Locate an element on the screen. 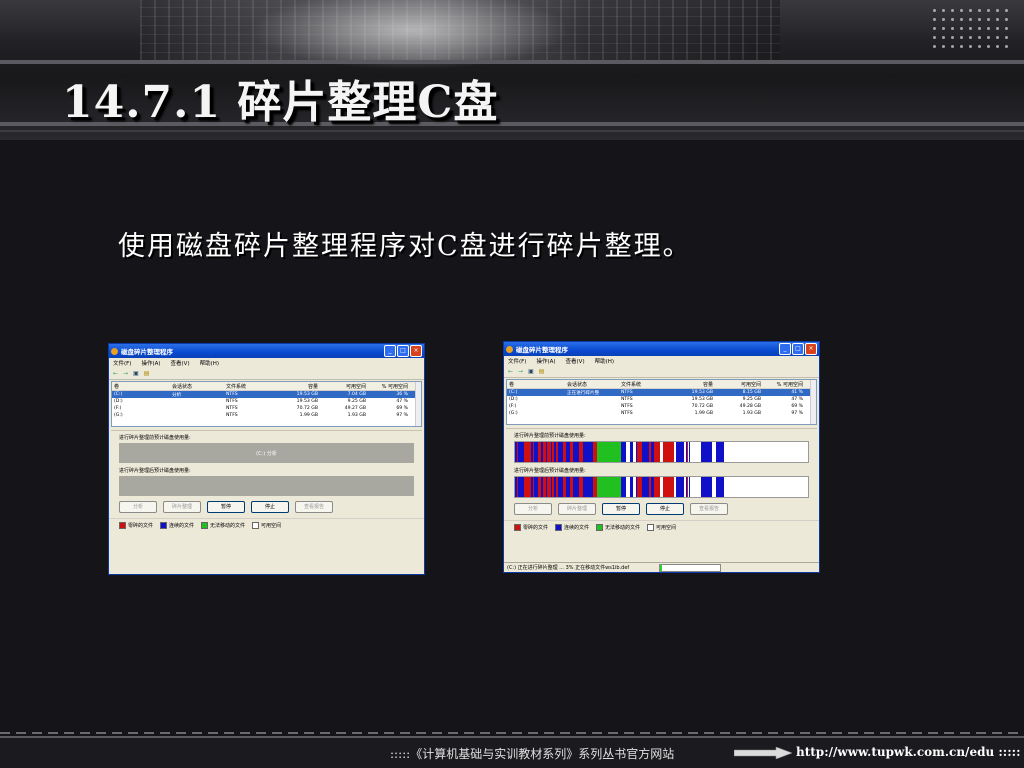 This screenshot has width=1024, height=768. window-title: 磁盘碎片整理程序 is located at coordinates (542, 350).